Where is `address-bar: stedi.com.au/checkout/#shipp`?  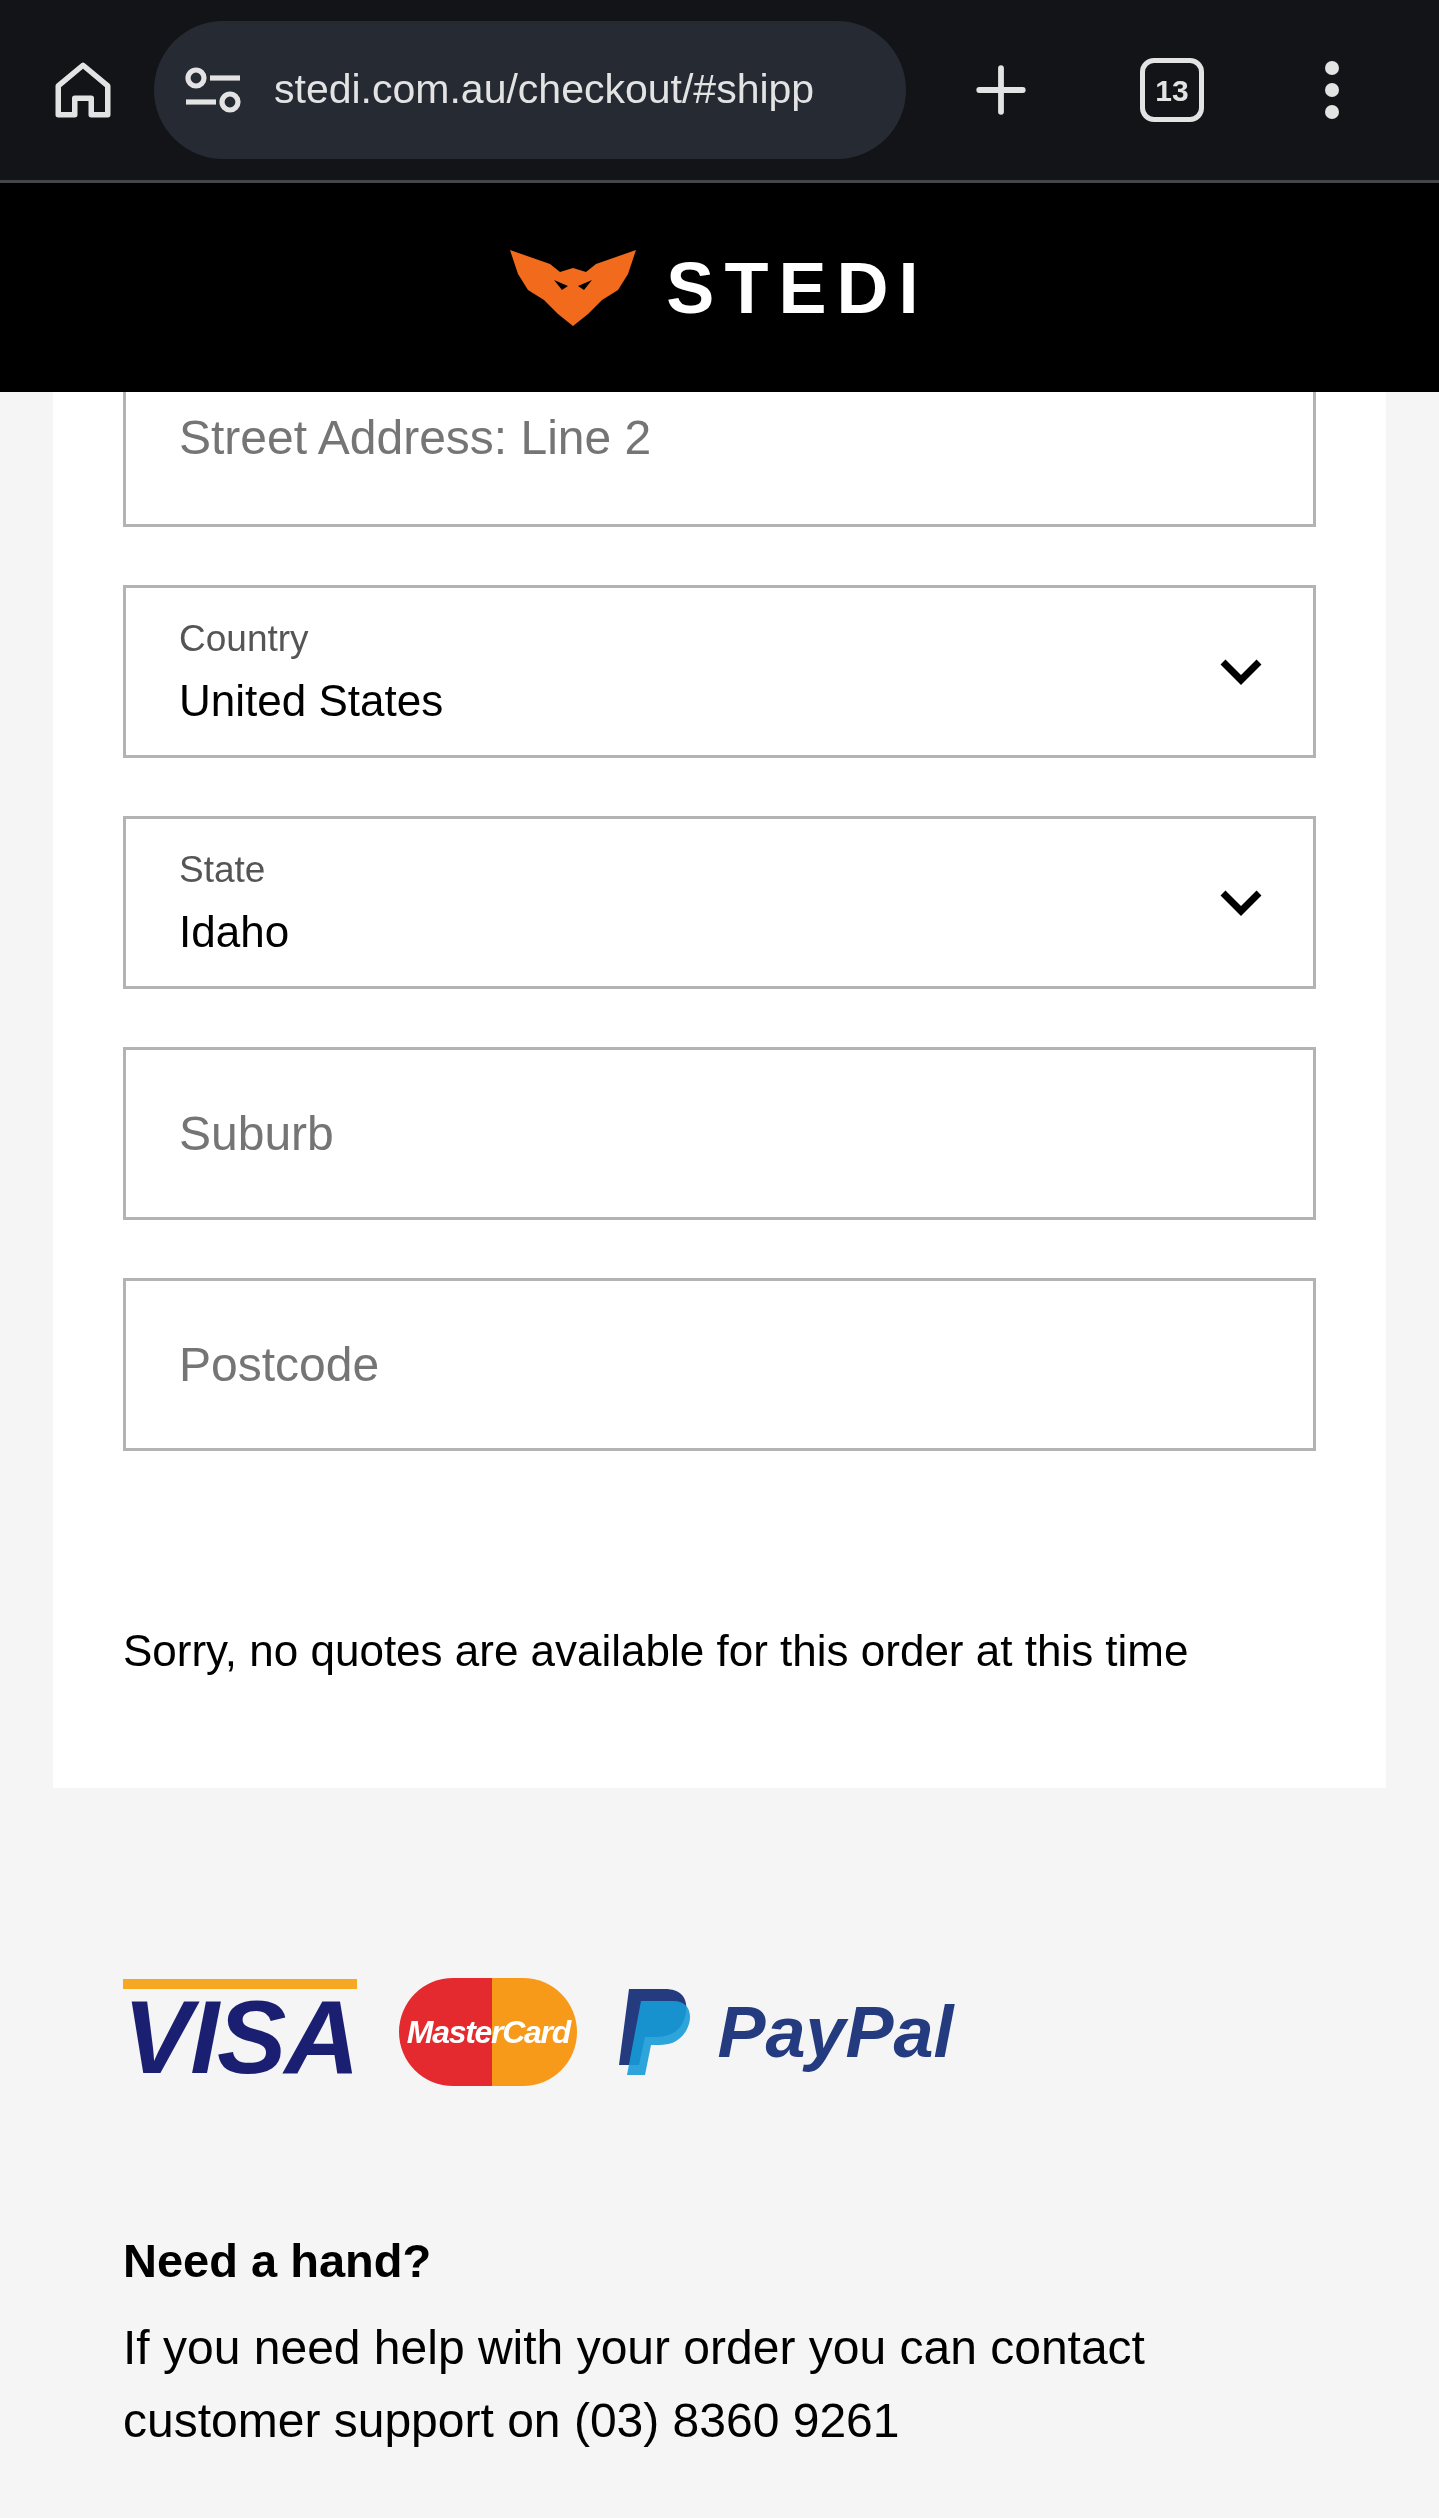 address-bar: stedi.com.au/checkout/#shipp is located at coordinates (530, 90).